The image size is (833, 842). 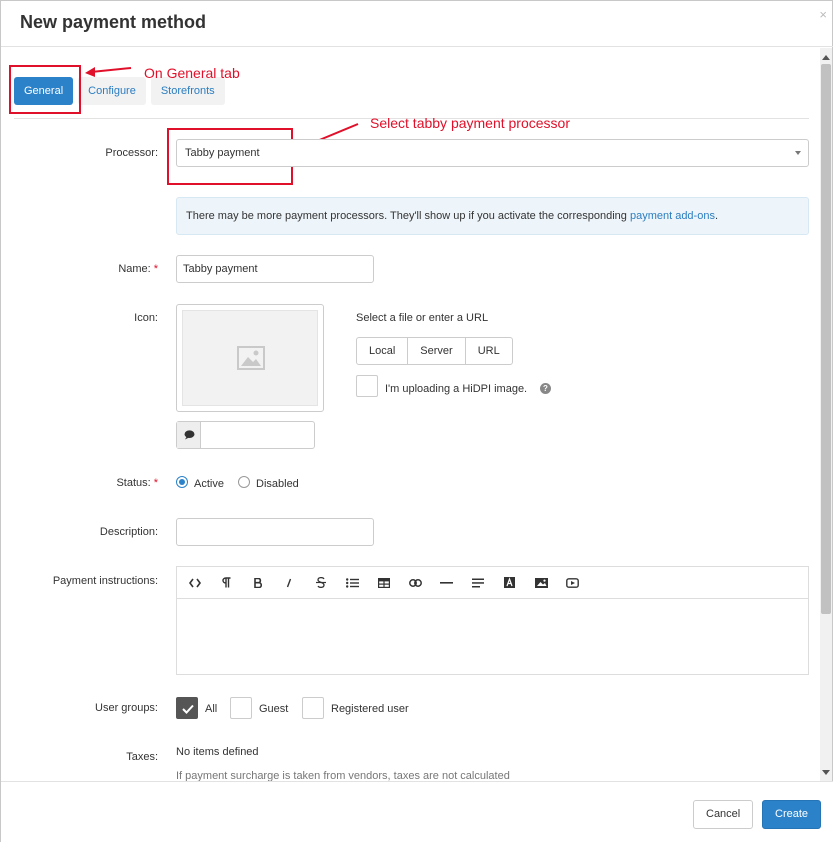 I want to click on name-input: Tabby payment, so click(x=275, y=269).